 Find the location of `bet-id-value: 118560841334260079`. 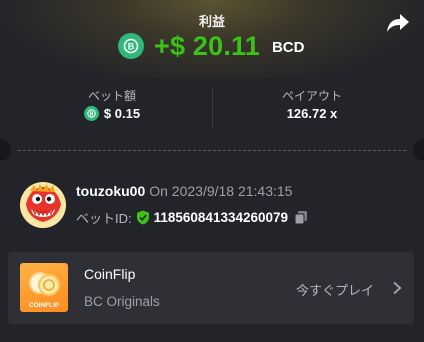

bet-id-value: 118560841334260079 is located at coordinates (221, 217).